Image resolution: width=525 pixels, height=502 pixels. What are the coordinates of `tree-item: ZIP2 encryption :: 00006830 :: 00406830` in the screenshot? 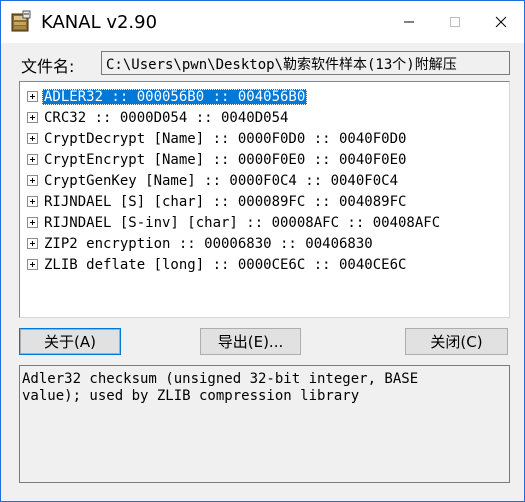 It's located at (264, 243).